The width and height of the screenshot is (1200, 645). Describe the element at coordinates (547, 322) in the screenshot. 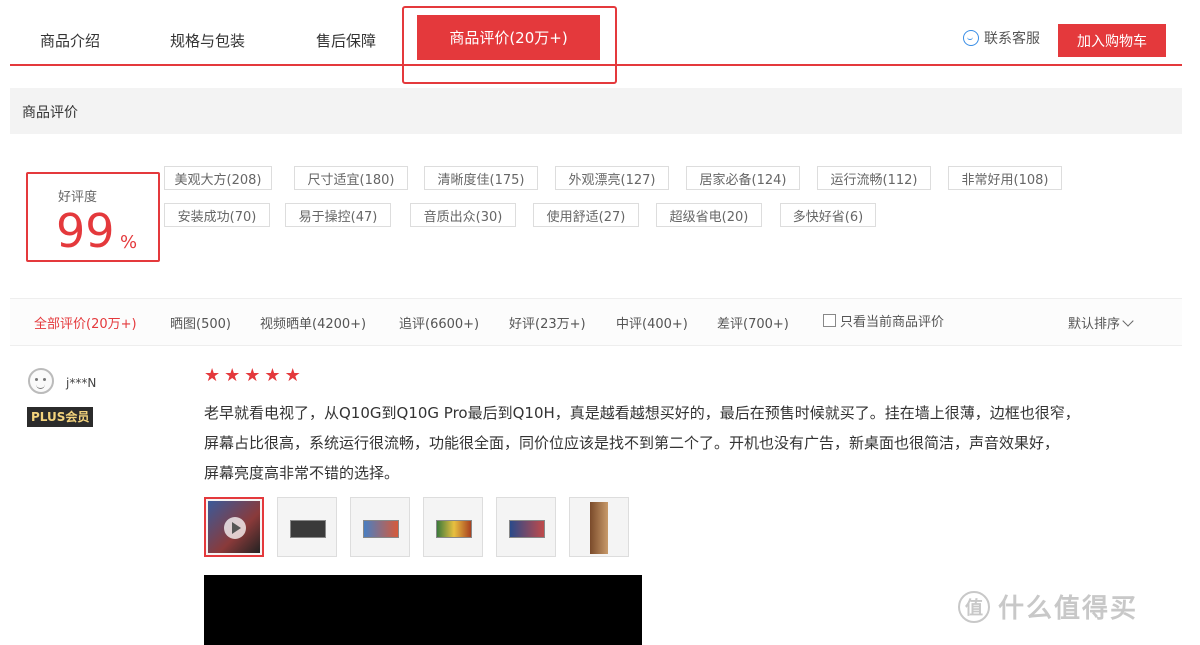

I see `filter-positive: 好评(23万+)` at that location.